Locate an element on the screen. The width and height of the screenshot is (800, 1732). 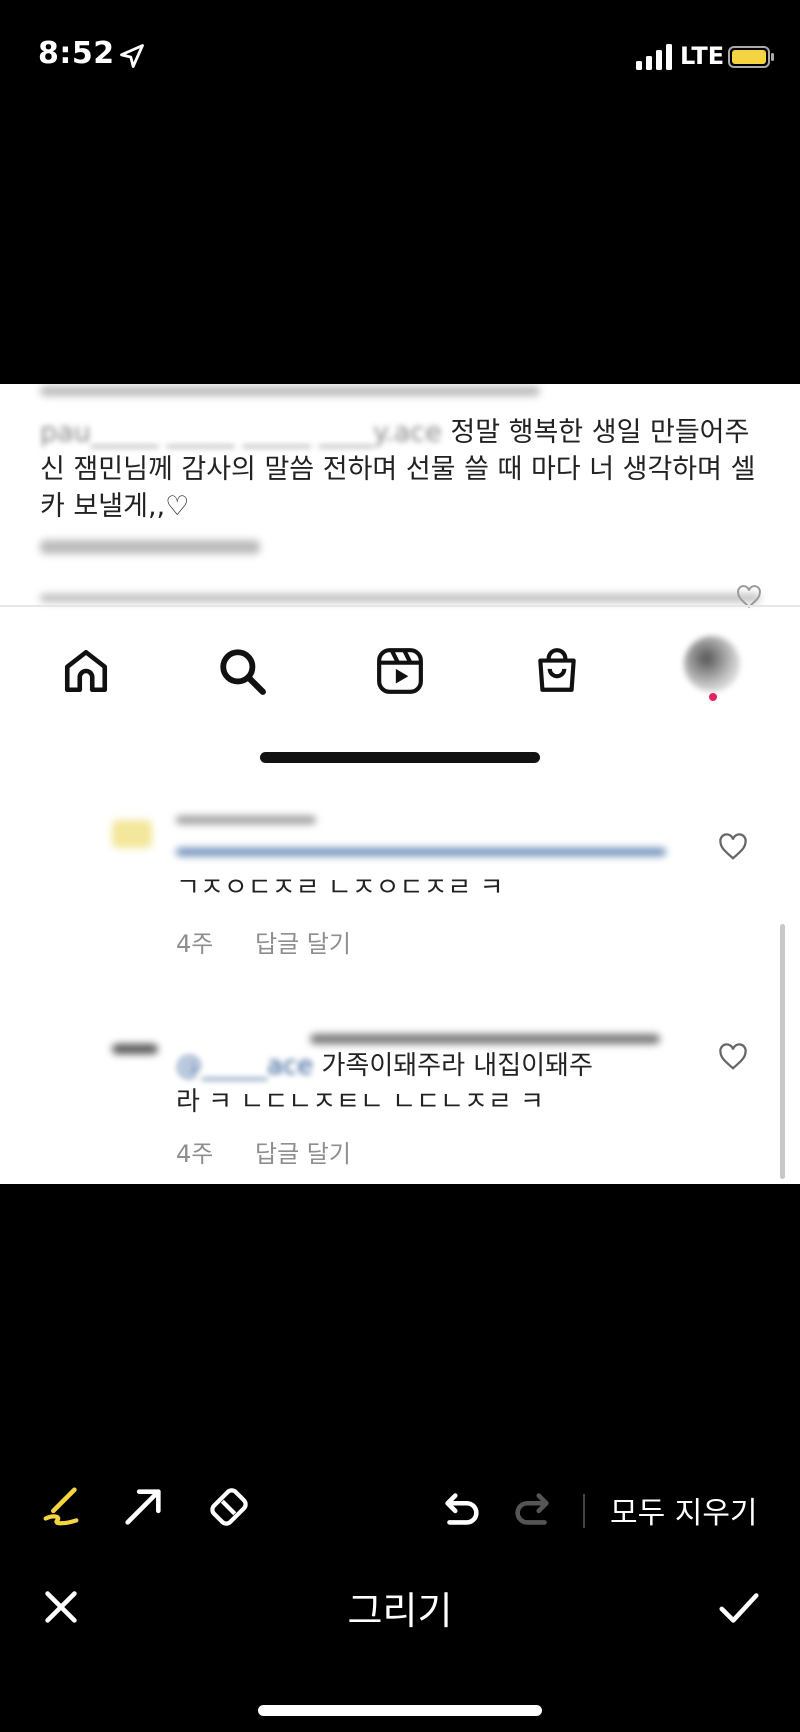
shop-icon is located at coordinates (557, 671).